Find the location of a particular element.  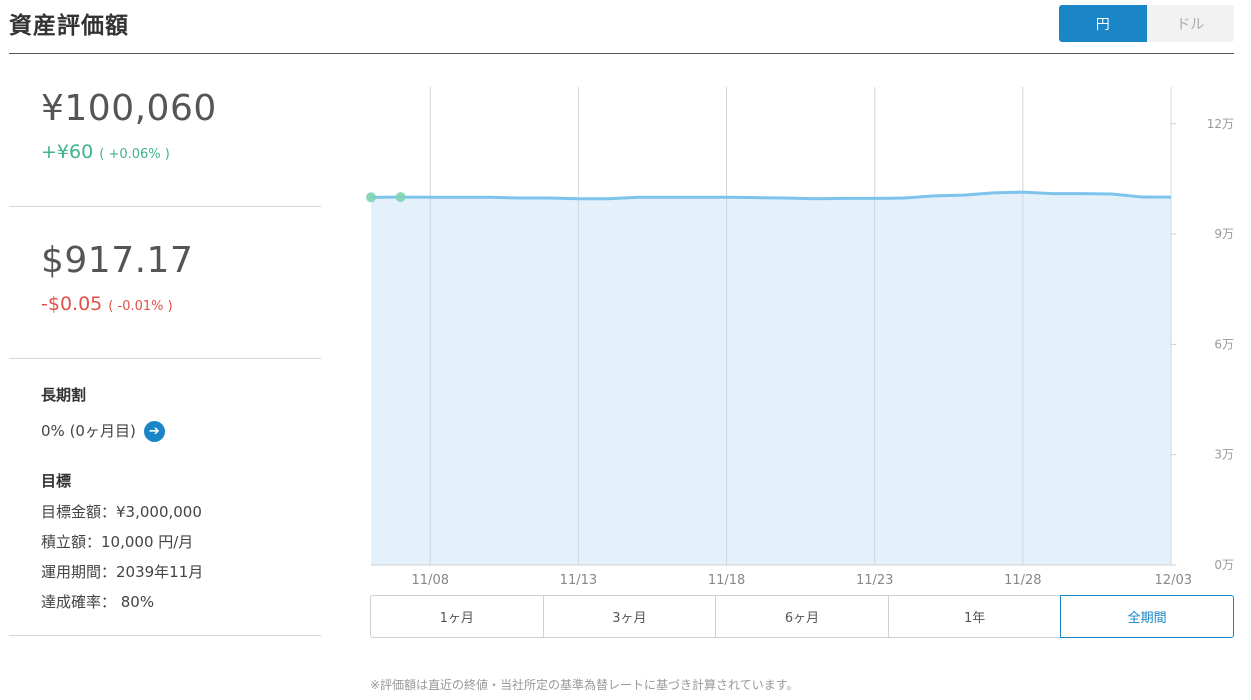

chart-y-tick-label: 9万 is located at coordinates (1224, 234).